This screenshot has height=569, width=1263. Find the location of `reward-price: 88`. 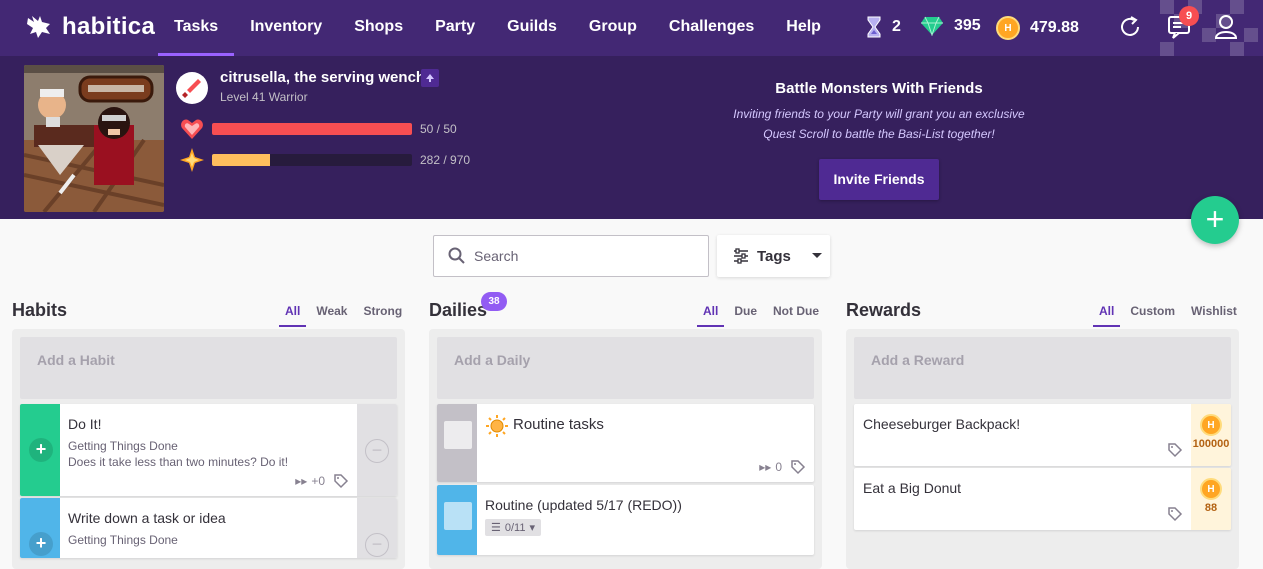

reward-price: 88 is located at coordinates (1211, 508).